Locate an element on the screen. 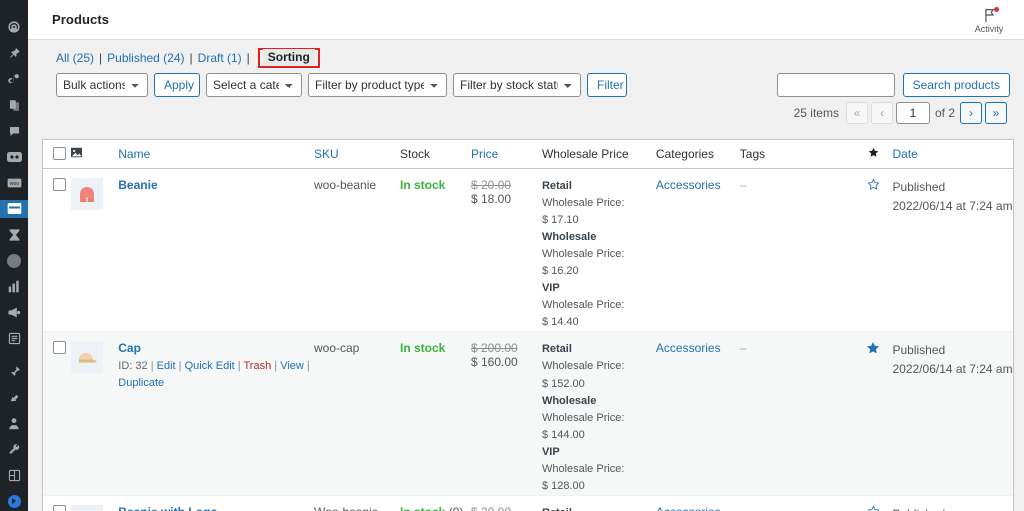  row-action-edit: Edit is located at coordinates (166, 366).